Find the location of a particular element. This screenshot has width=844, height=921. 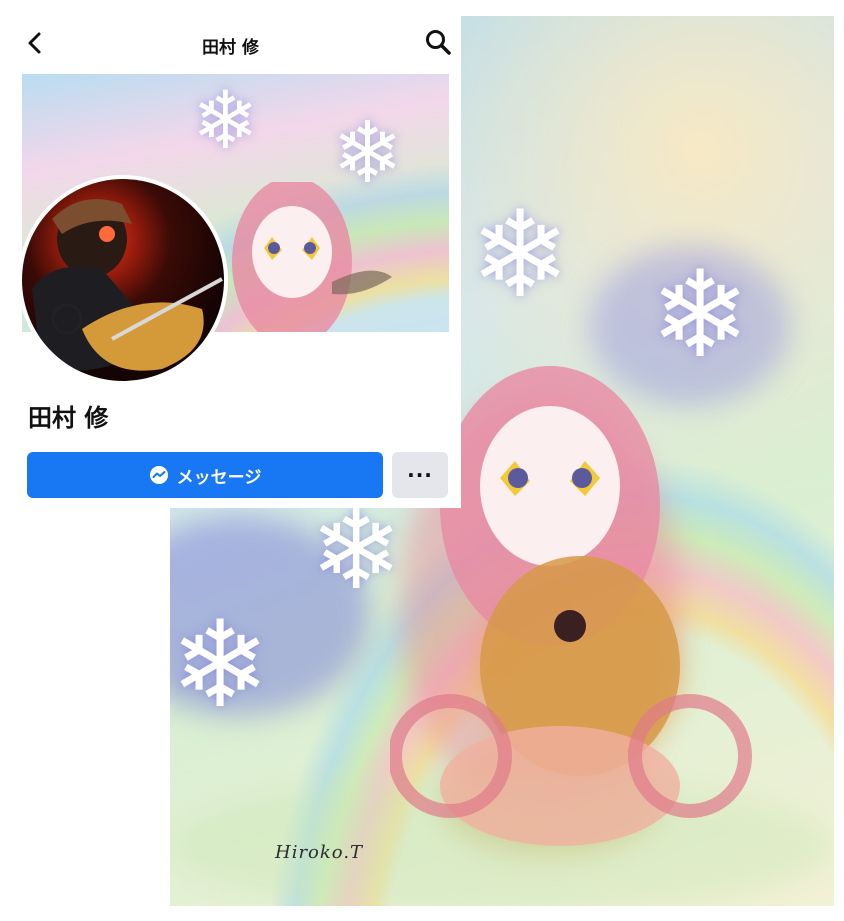

avatar-photo is located at coordinates (123, 280).